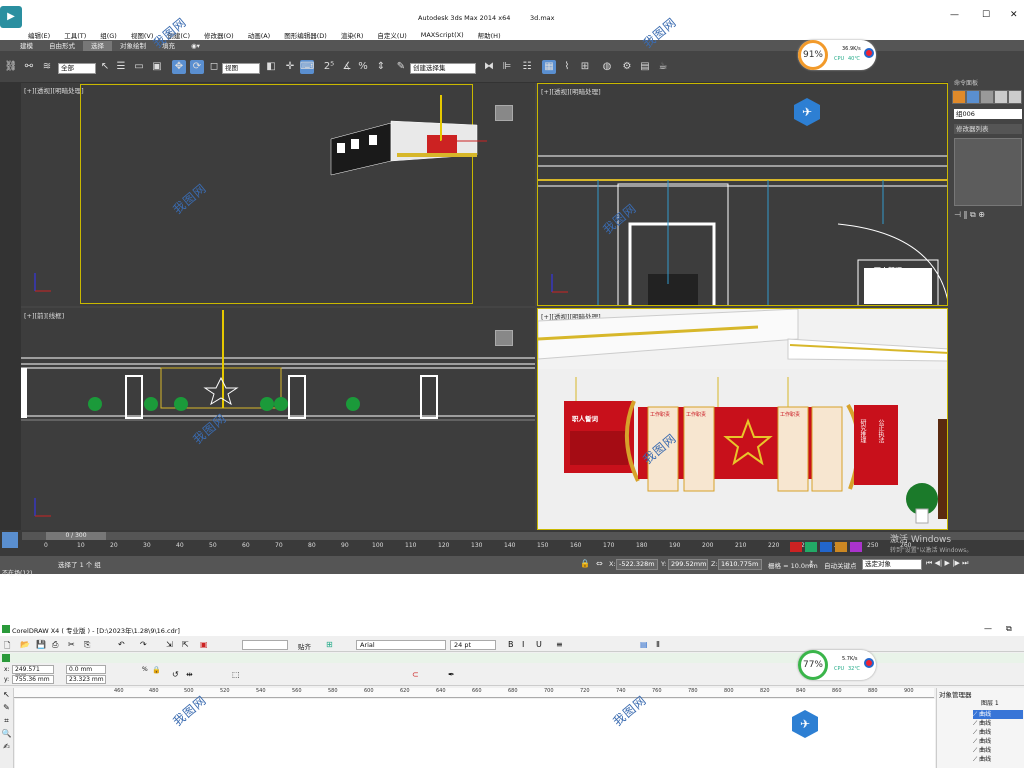 This screenshot has height=768, width=1024. Describe the element at coordinates (108, 35) in the screenshot. I see `menu-group: 组(G)` at that location.